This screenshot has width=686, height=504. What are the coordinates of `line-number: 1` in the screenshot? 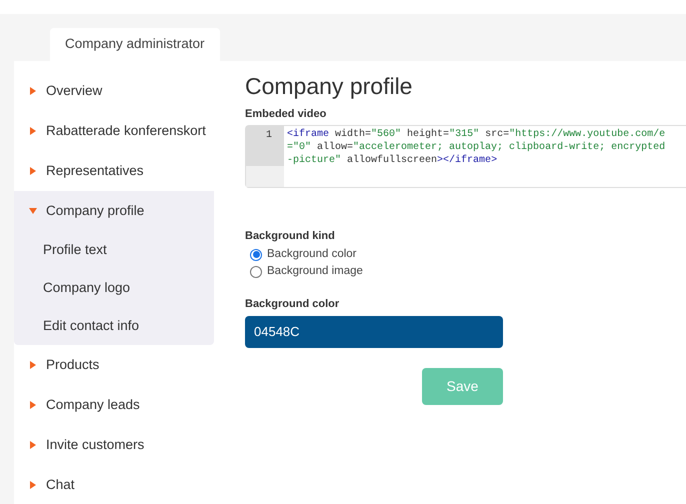 It's located at (265, 146).